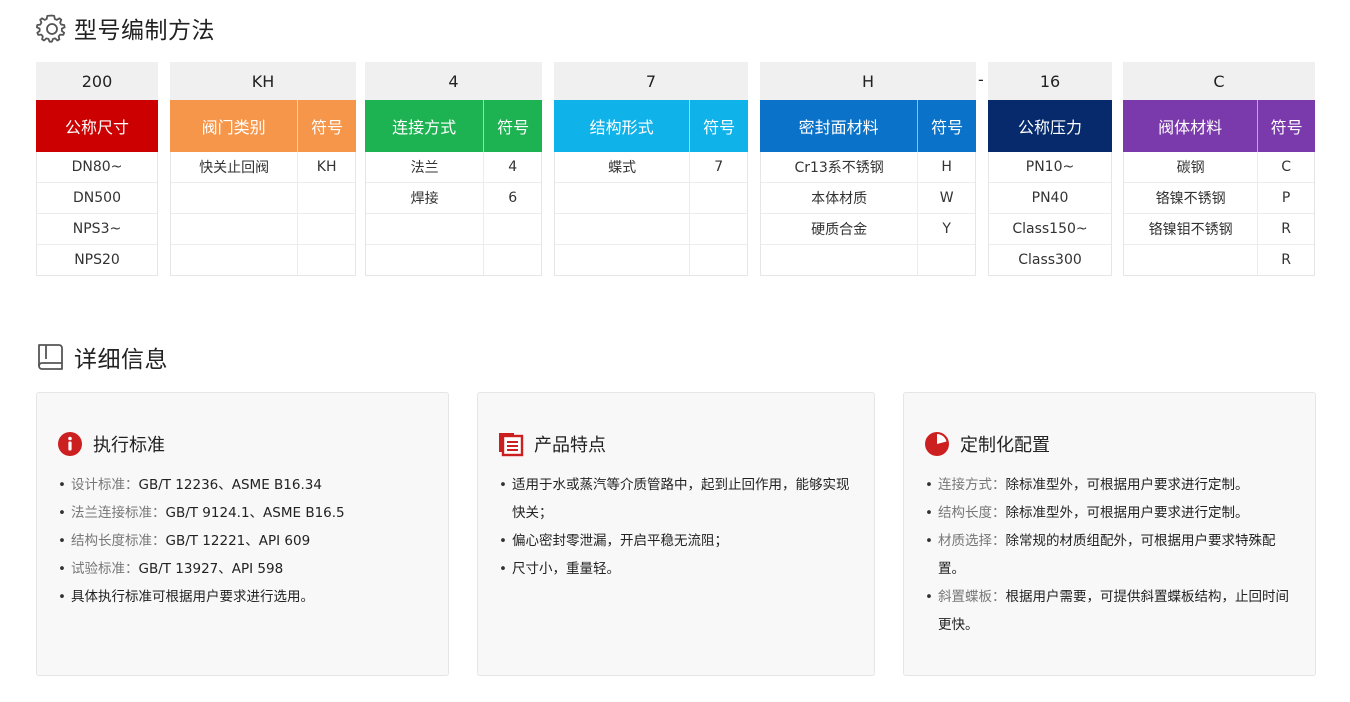 Image resolution: width=1350 pixels, height=702 pixels. I want to click on table-cell-symbol: 7, so click(718, 167).